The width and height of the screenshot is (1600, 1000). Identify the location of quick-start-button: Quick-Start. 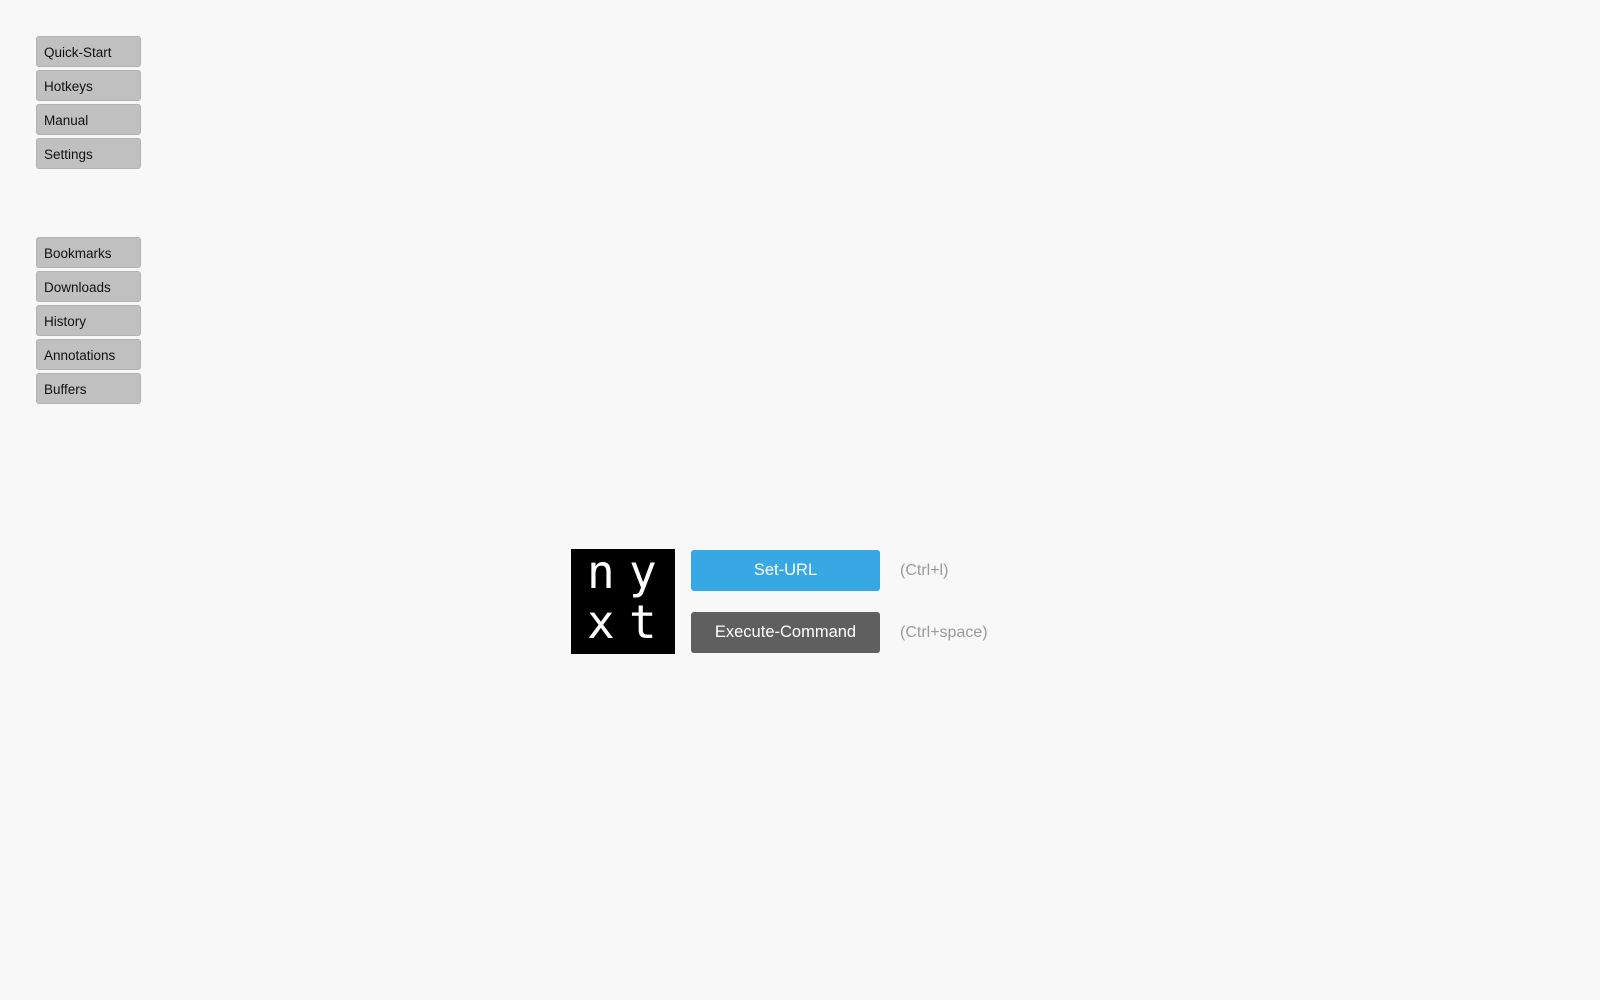
(88, 51).